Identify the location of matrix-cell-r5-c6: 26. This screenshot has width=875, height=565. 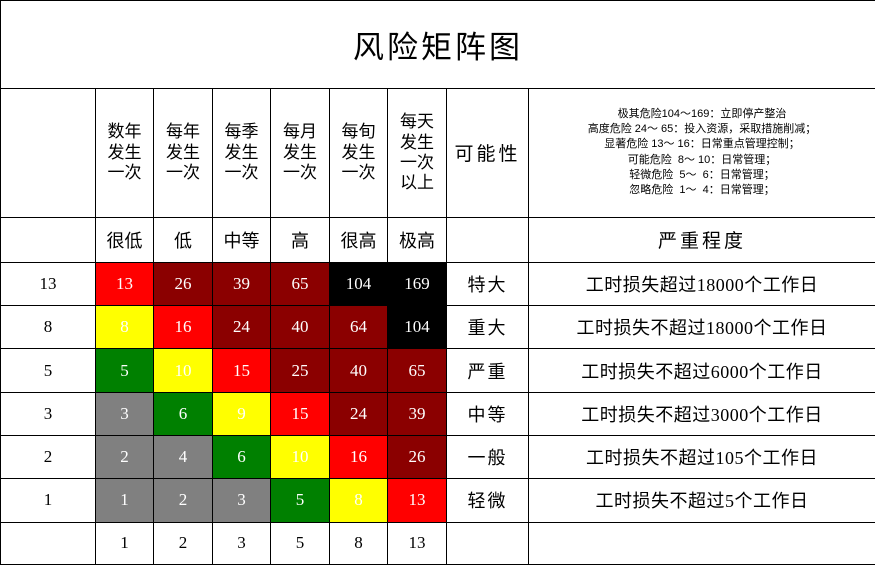
(417, 457).